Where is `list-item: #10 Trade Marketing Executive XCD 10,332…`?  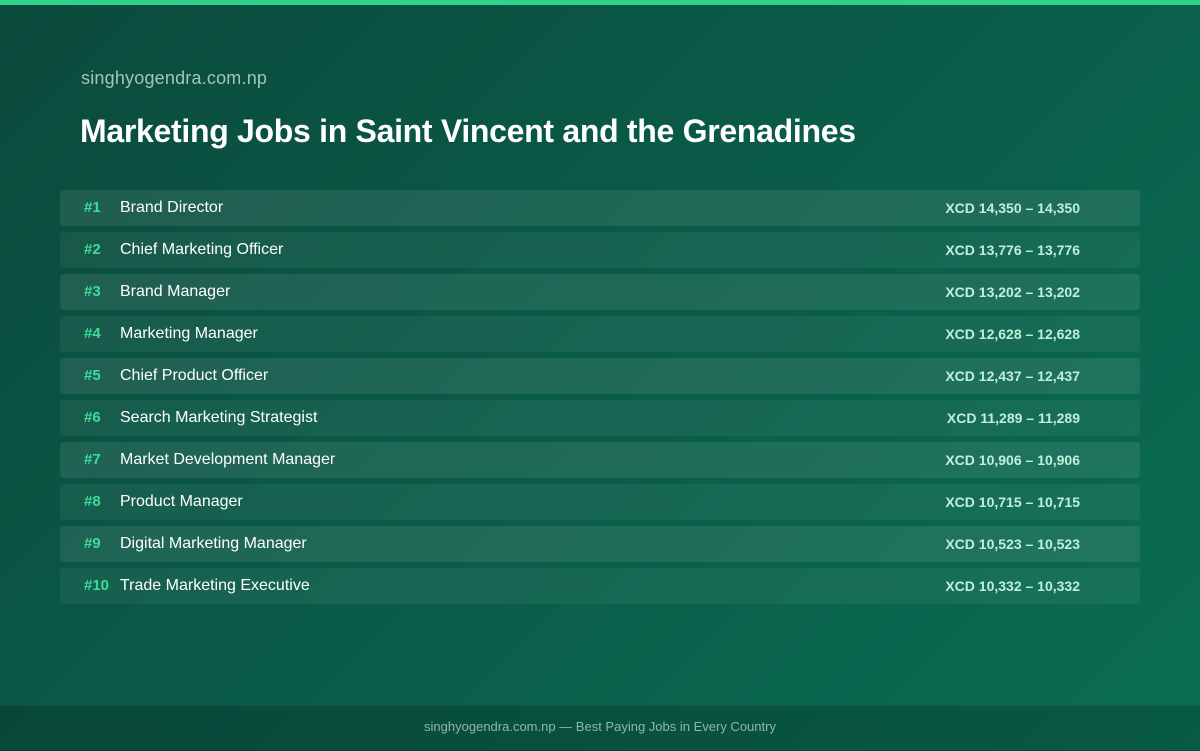 list-item: #10 Trade Marketing Executive XCD 10,332… is located at coordinates (600, 586).